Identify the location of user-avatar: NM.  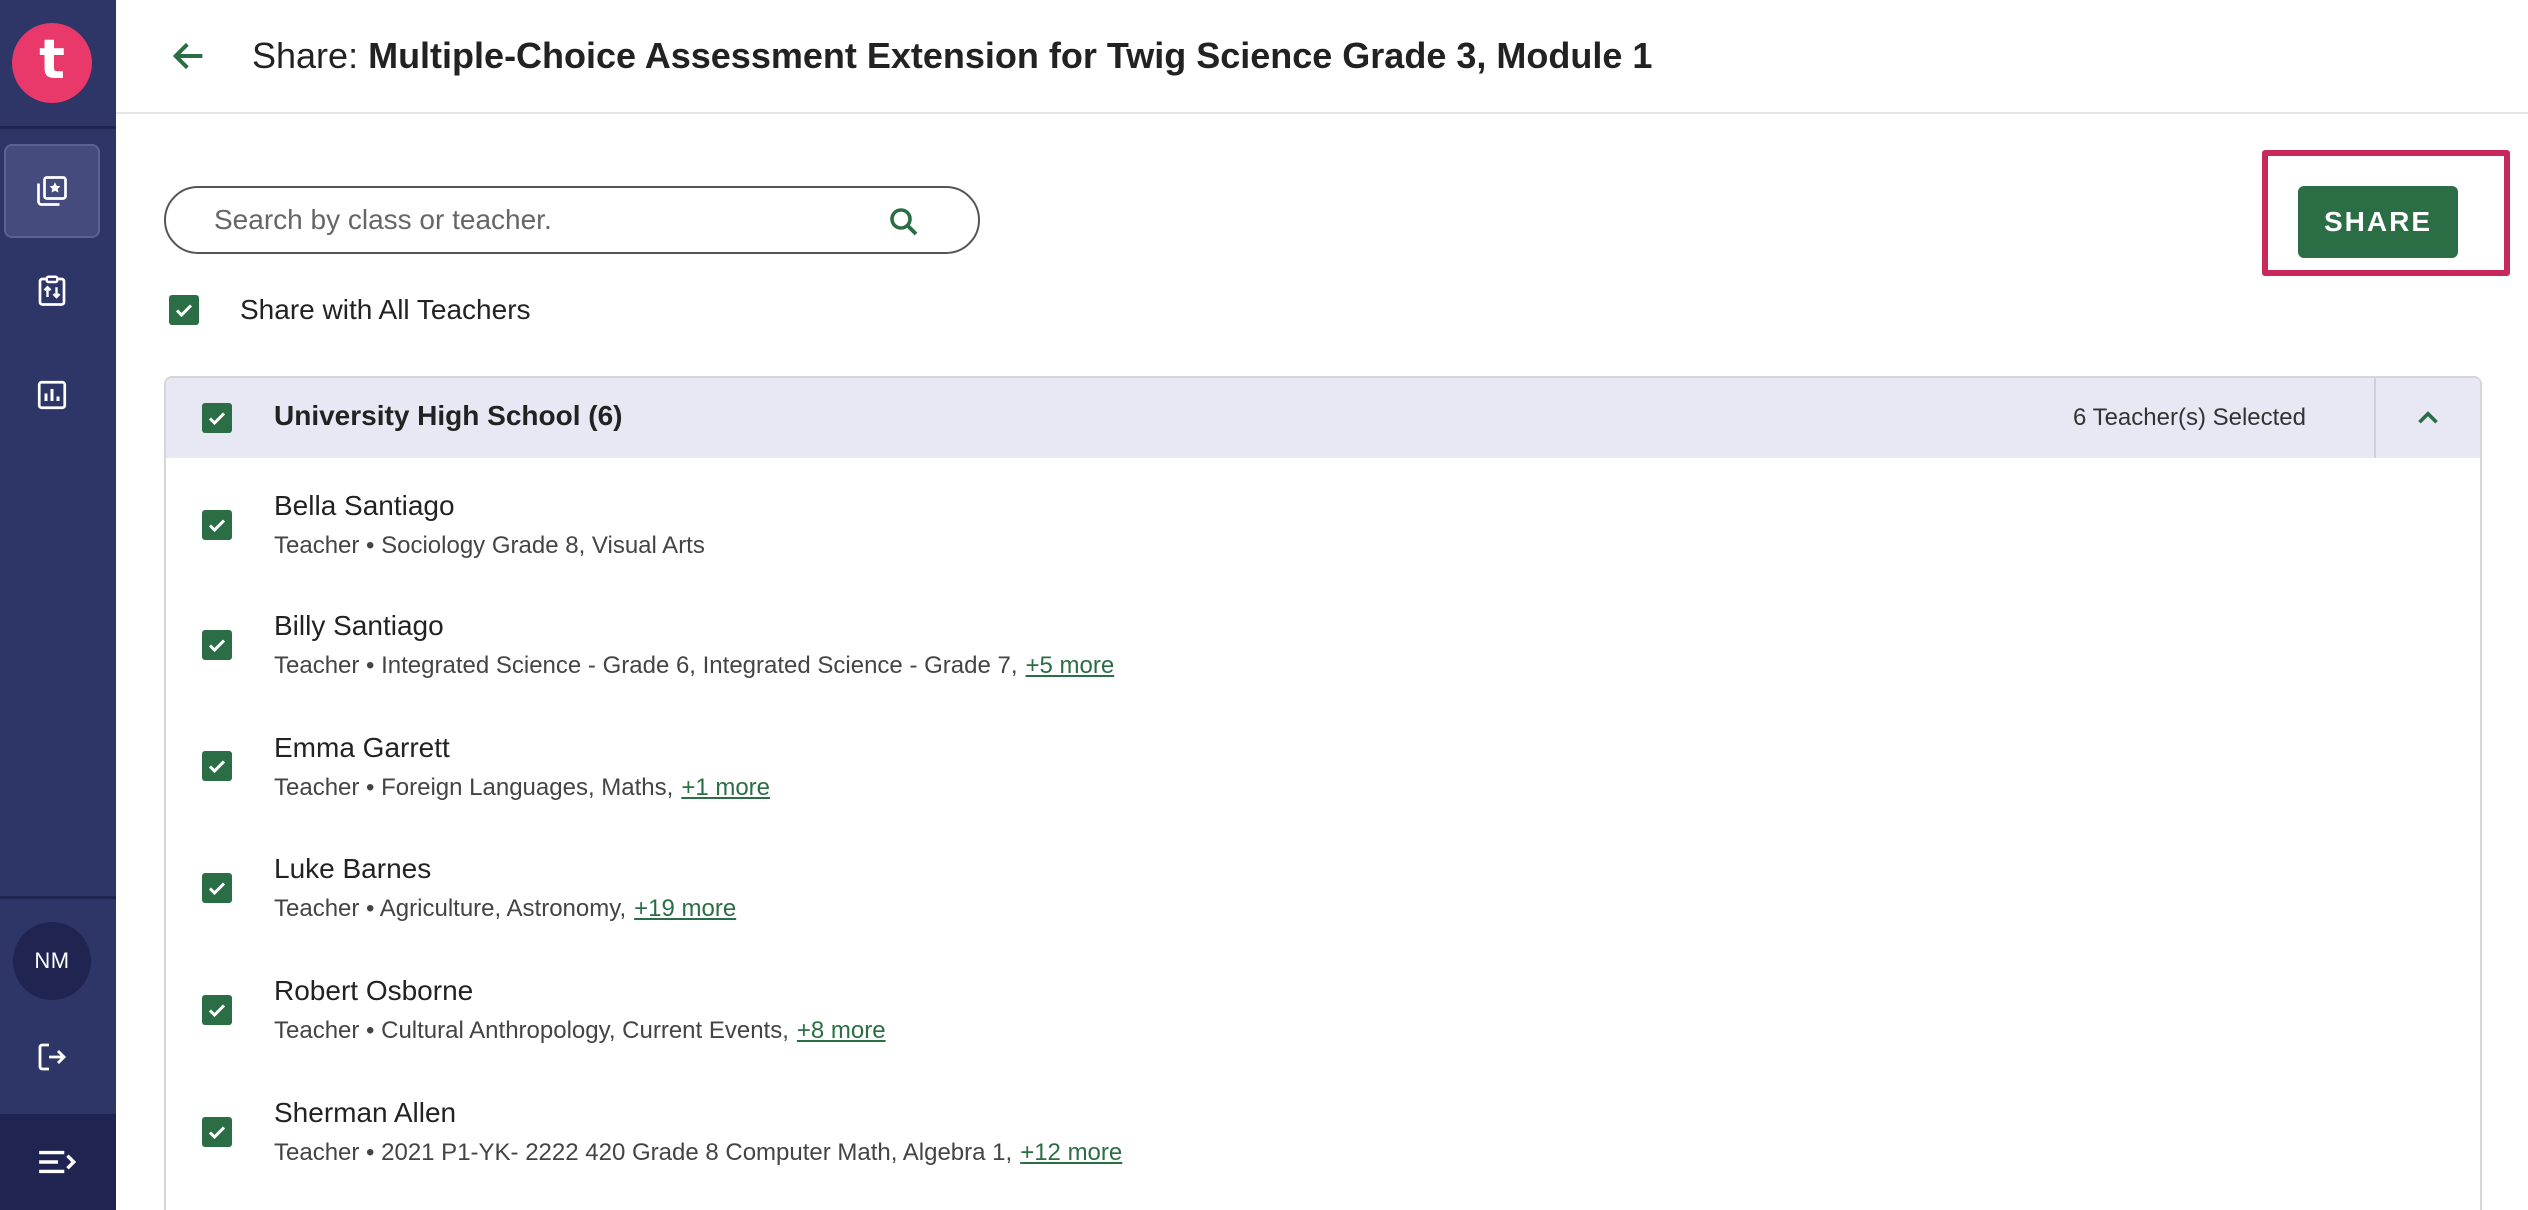
(52, 961).